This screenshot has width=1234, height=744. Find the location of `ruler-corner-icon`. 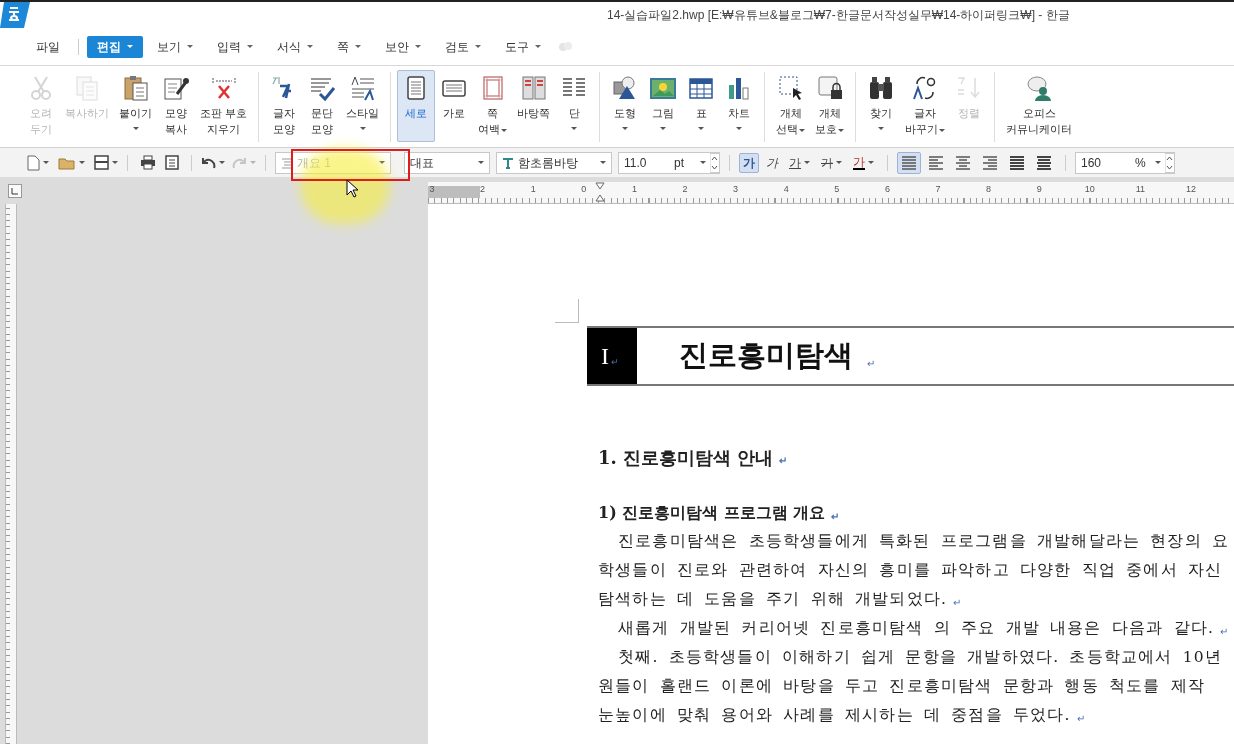

ruler-corner-icon is located at coordinates (15, 191).